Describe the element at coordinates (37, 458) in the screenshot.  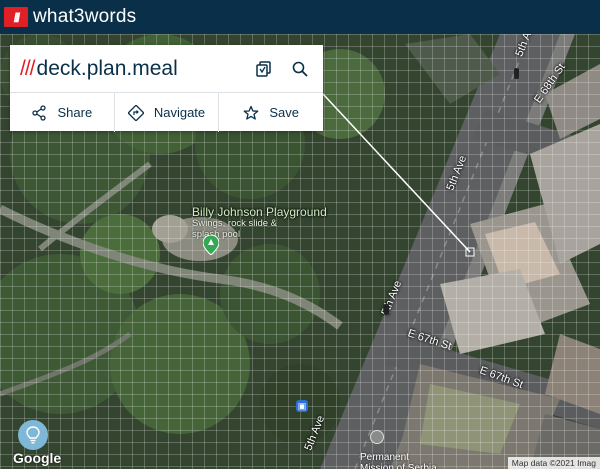
I see `google-logo: Google` at that location.